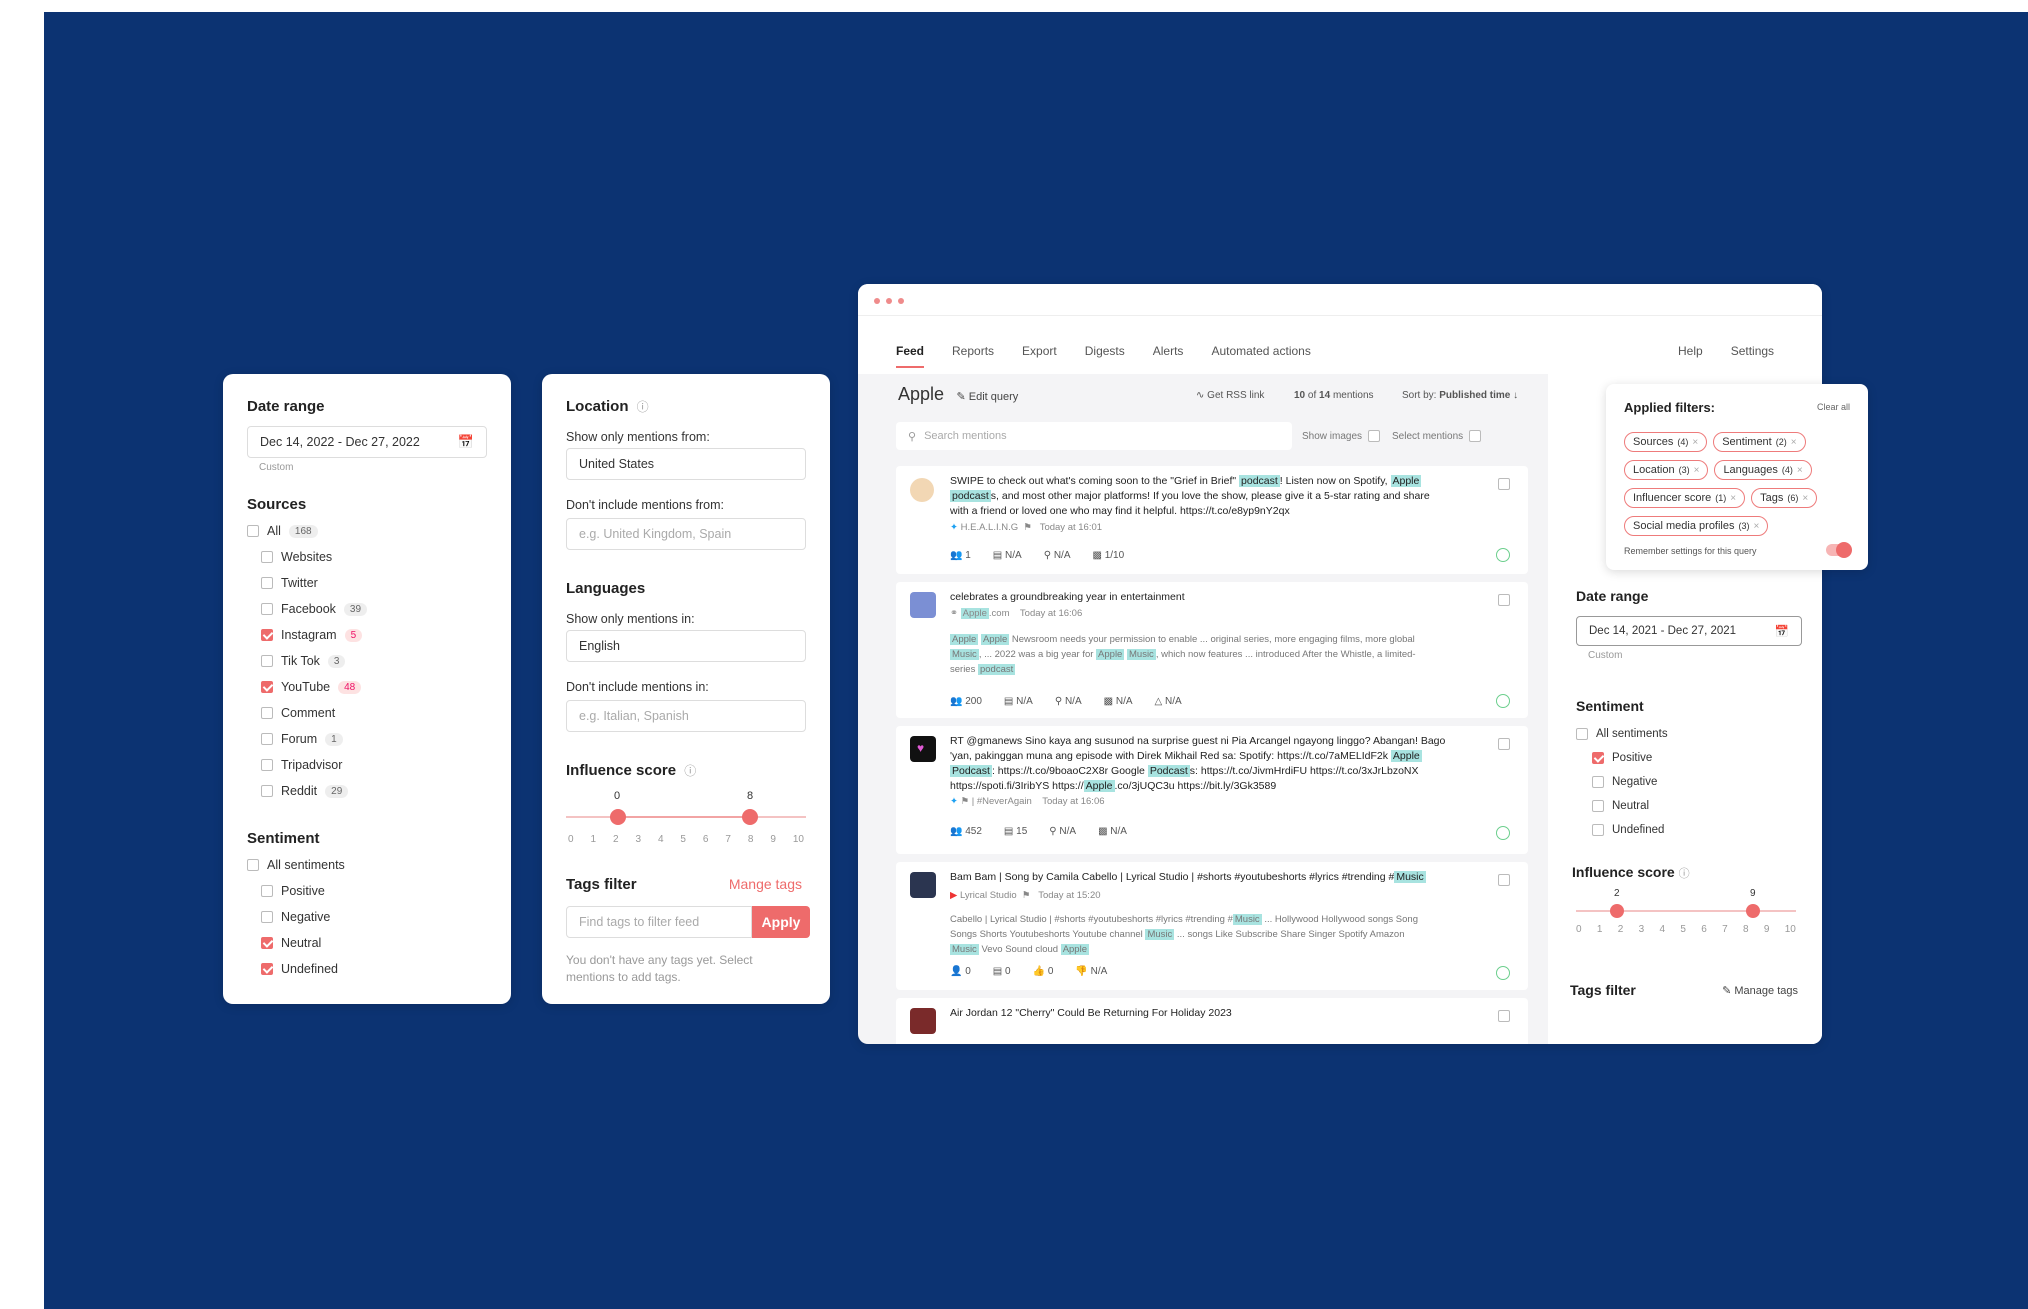  Describe the element at coordinates (1260, 351) in the screenshot. I see `nav-tab-automated-actions: Automated actions` at that location.